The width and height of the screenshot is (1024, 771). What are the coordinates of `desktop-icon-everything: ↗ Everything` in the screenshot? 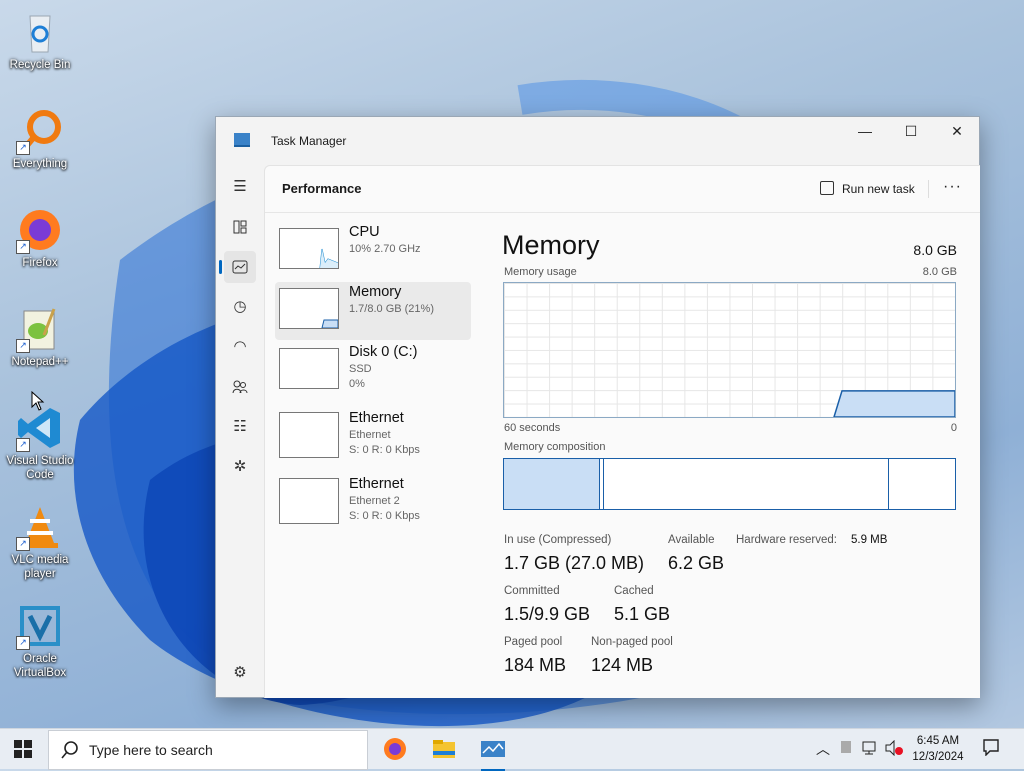 It's located at (40, 139).